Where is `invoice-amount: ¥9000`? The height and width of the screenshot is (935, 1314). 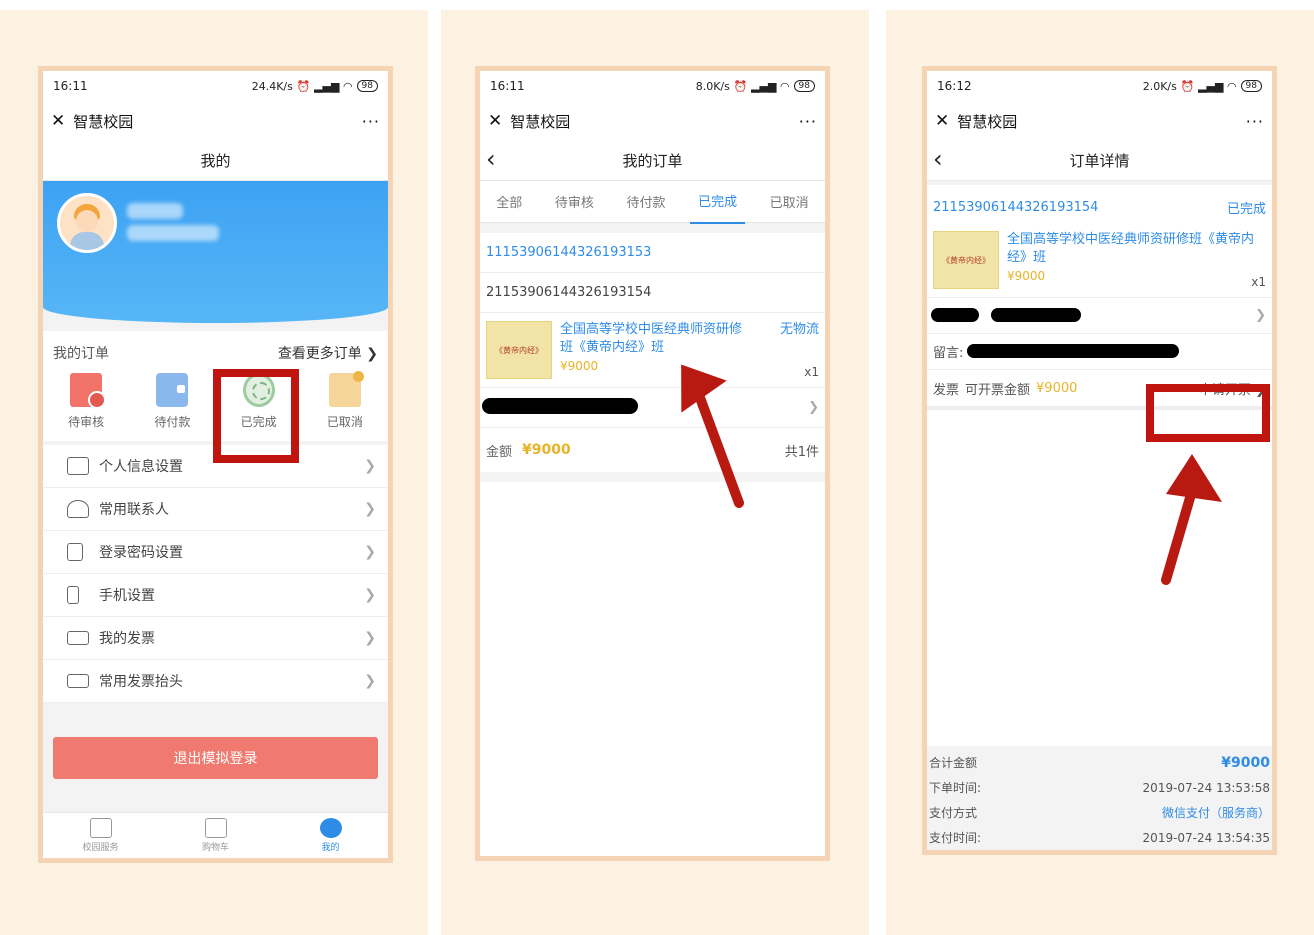 invoice-amount: ¥9000 is located at coordinates (1057, 388).